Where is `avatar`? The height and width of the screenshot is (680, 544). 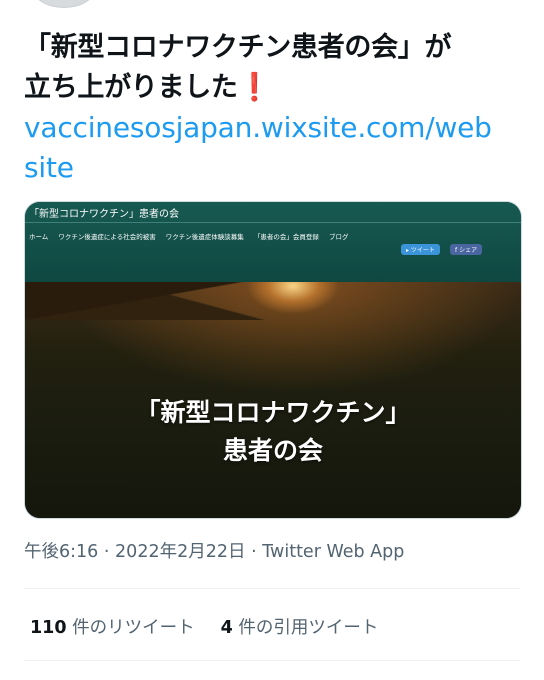
avatar is located at coordinates (64, 4).